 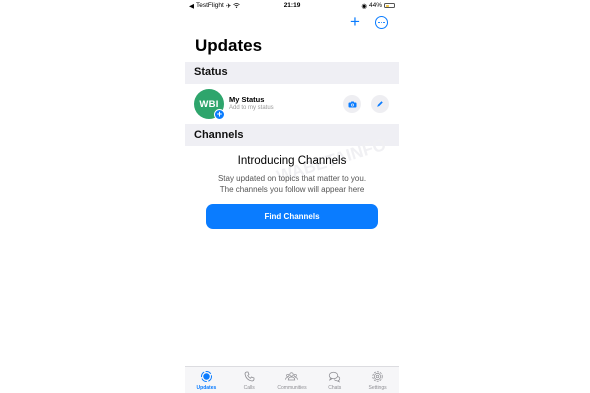 I want to click on ellipsis-circle-icon, so click(x=381, y=22).